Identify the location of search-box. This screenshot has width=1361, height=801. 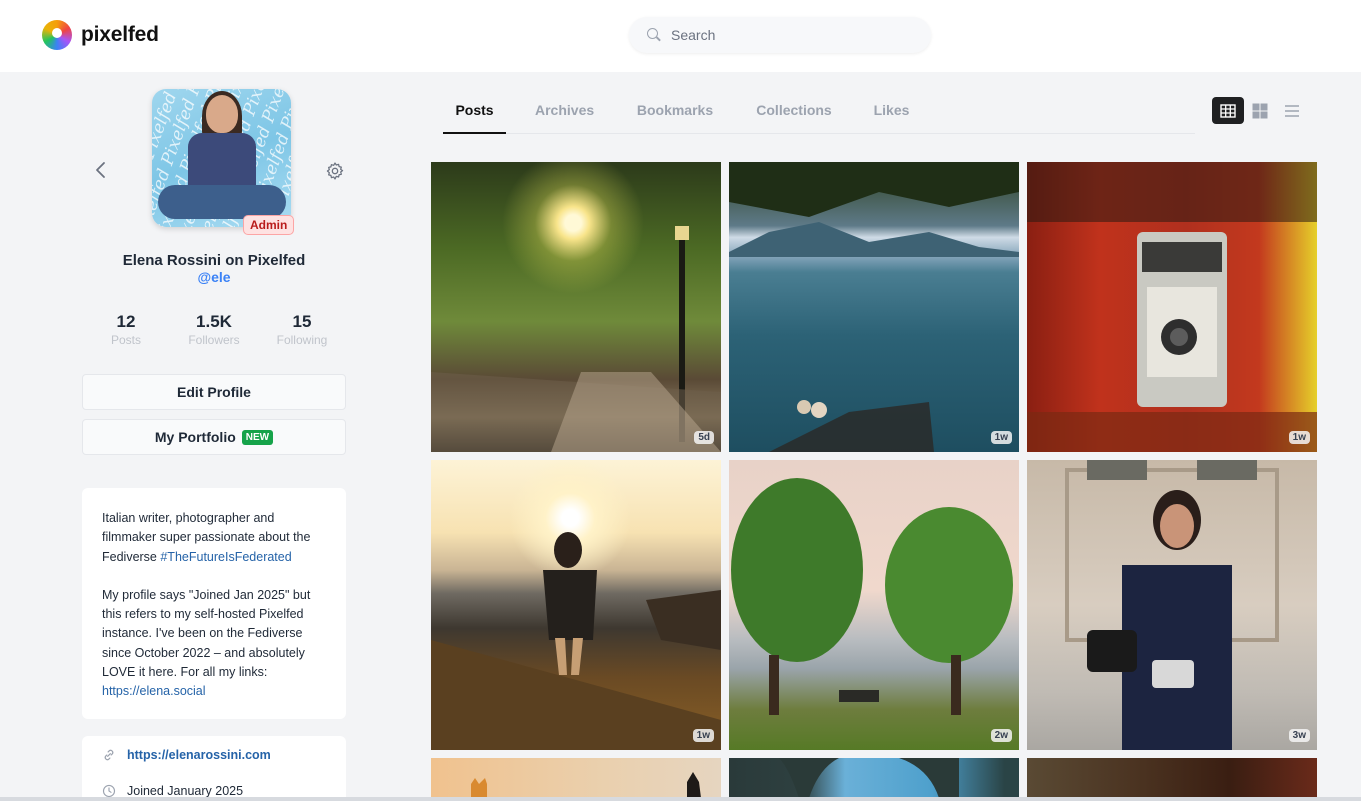
(780, 35).